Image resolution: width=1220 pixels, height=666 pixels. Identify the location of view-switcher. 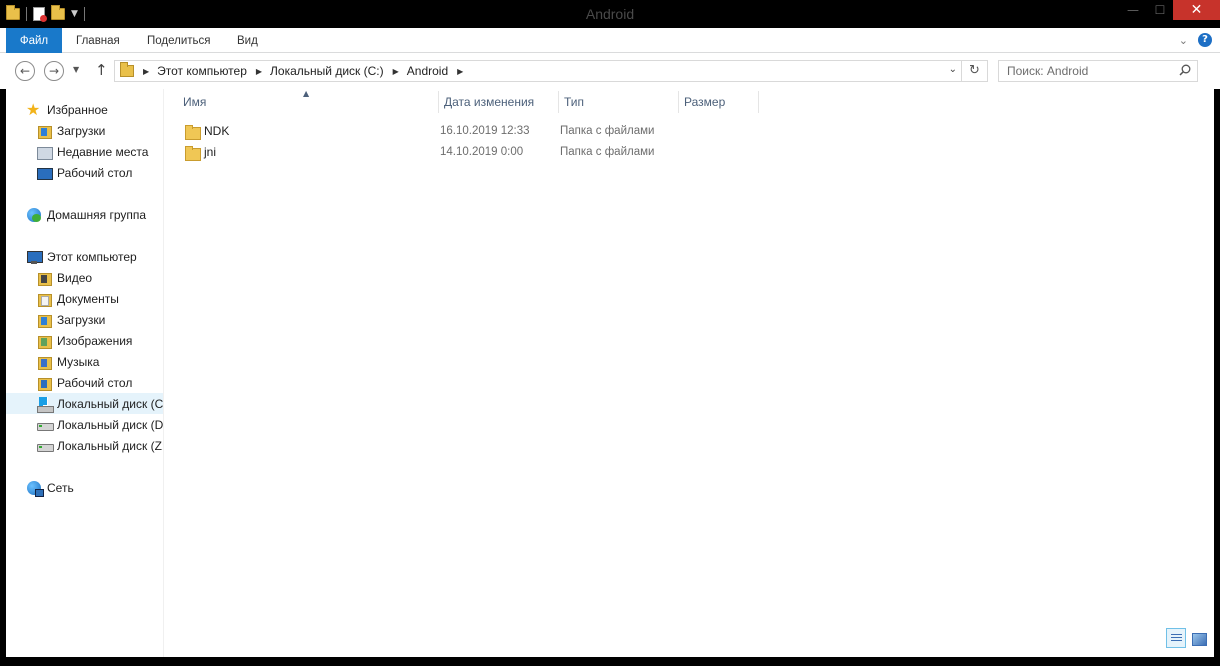
(1187, 638).